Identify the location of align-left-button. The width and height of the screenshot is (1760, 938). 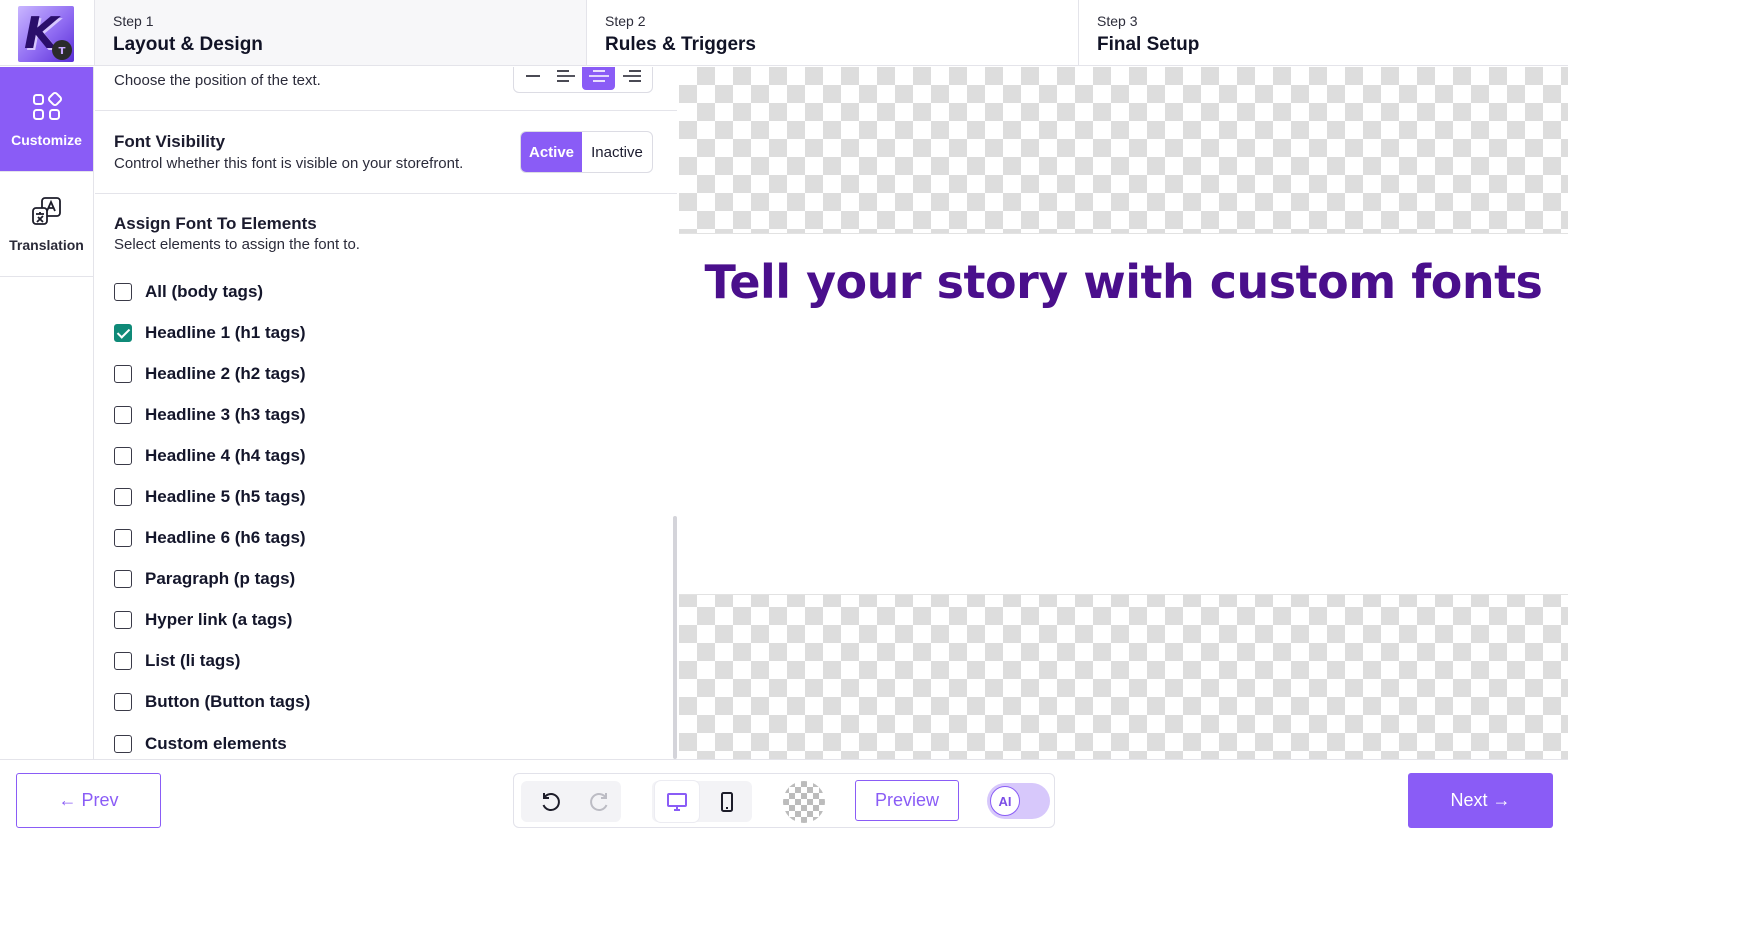
(565, 78).